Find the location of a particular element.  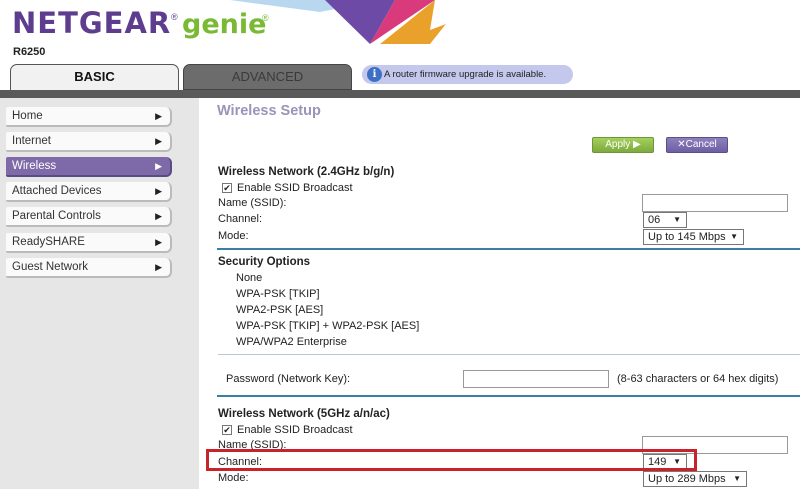

security-option-wpa-wpa2-mixed: WPA-PSK [TKIP] + WPA2-PSK [AES] is located at coordinates (327, 326).